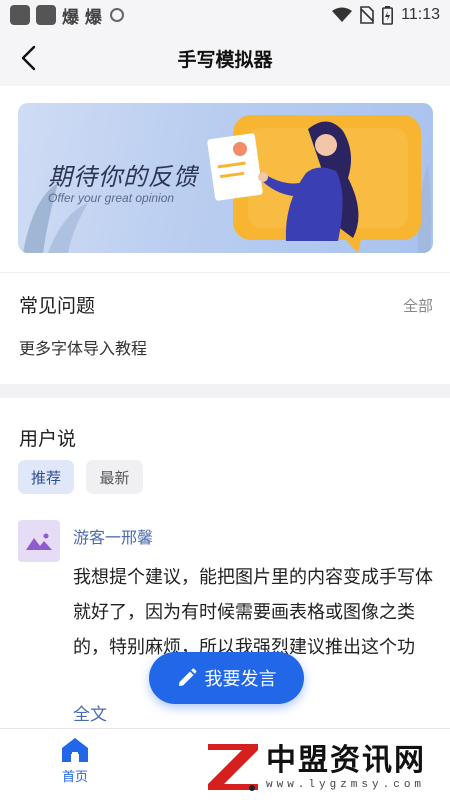 The image size is (450, 800). What do you see at coordinates (233, 767) in the screenshot?
I see `watermark-logo-icon` at bounding box center [233, 767].